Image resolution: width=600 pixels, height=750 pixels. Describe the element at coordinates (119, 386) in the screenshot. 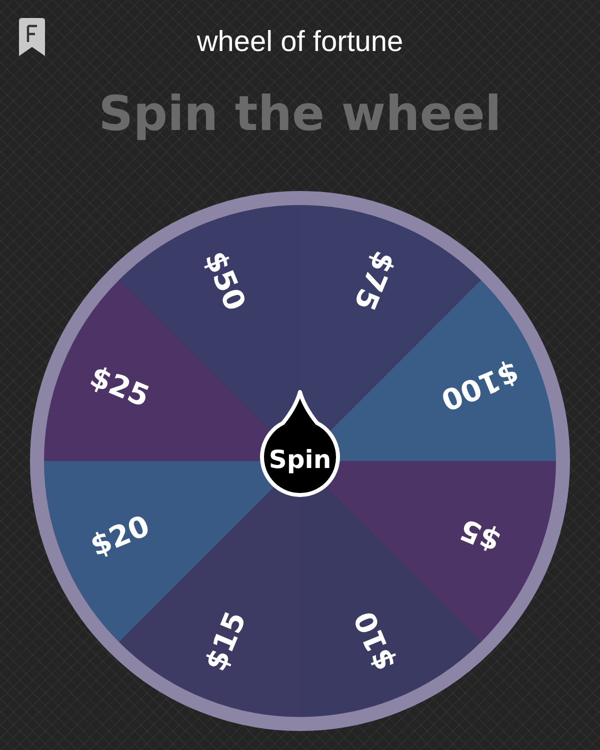

I see `segment-label: $25` at that location.